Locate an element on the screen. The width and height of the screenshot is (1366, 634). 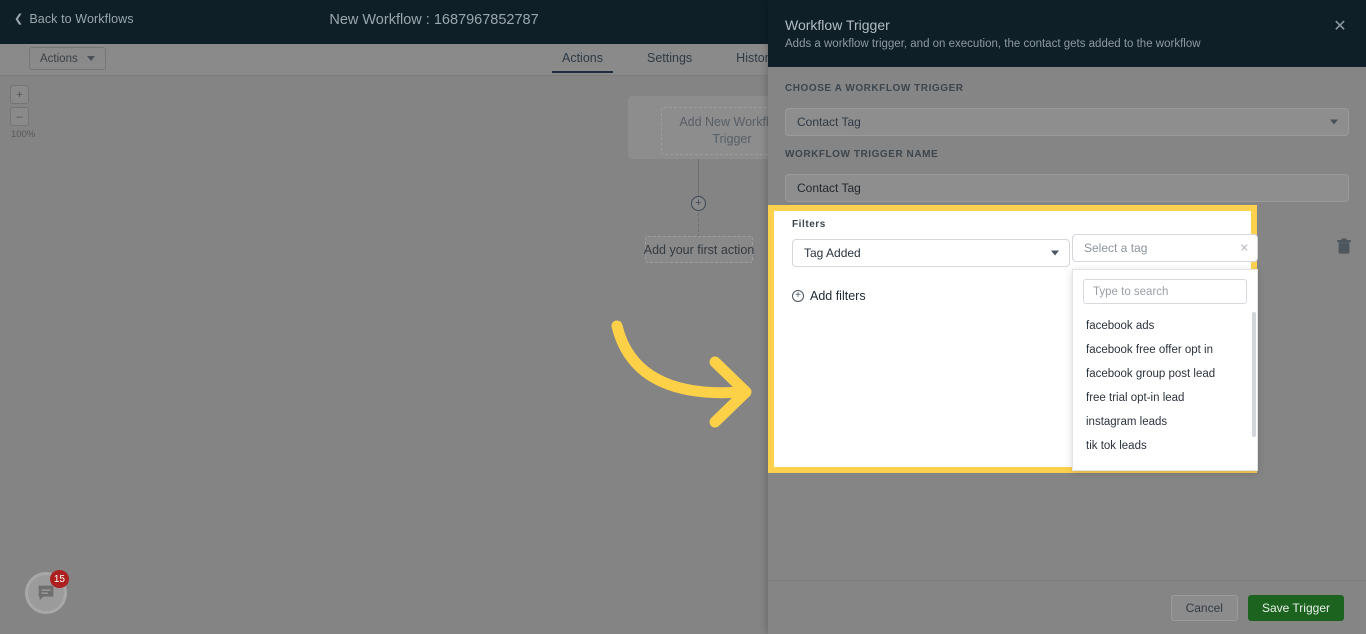
trigger-name-value: Contact Tag is located at coordinates (829, 188).